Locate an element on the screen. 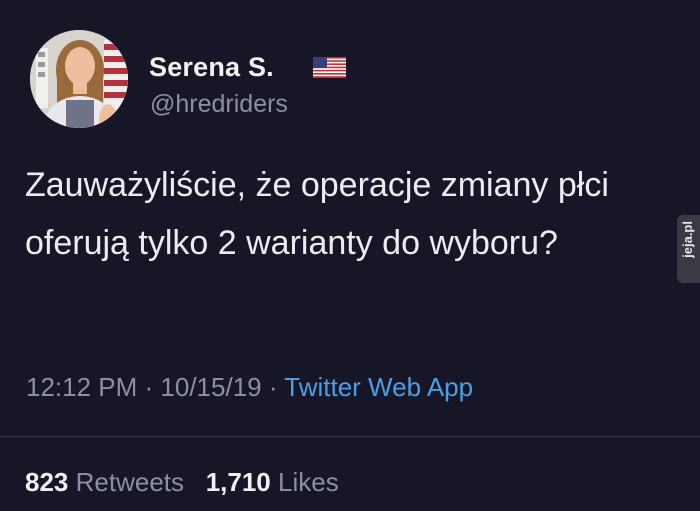 Image resolution: width=700 pixels, height=511 pixels. tweet-date: 10/15/19 is located at coordinates (210, 387).